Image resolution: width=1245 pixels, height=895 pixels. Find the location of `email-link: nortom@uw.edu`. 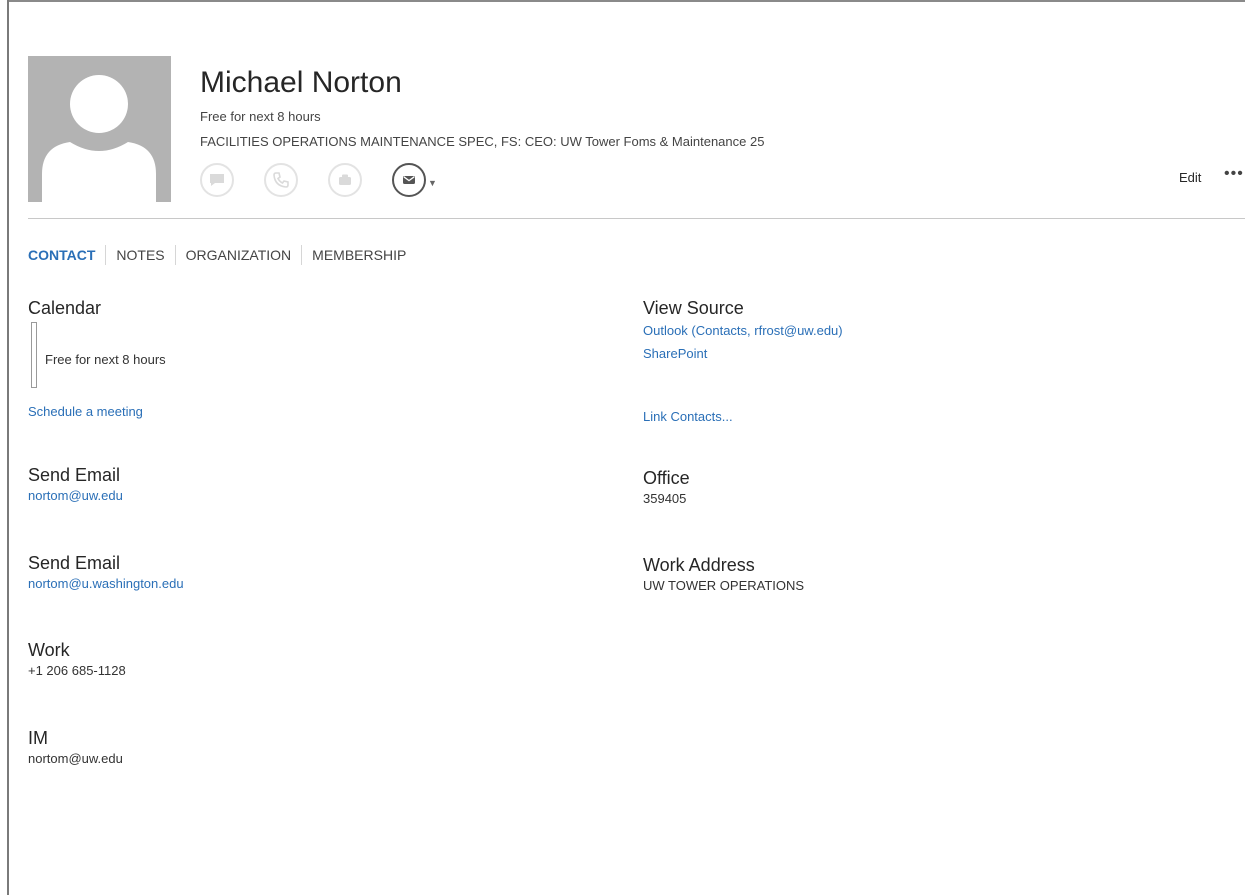

email-link: nortom@uw.edu is located at coordinates (75, 496).